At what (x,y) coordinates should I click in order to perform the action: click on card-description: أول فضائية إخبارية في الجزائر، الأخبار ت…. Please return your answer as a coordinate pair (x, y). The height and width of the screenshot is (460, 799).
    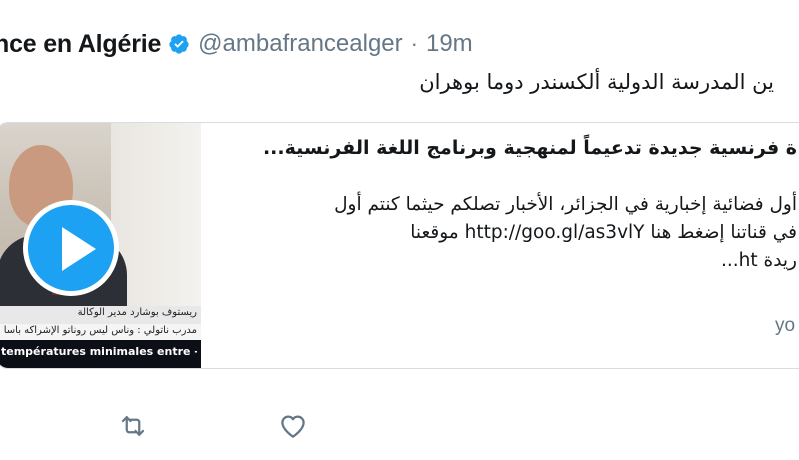
    Looking at the image, I should click on (517, 233).